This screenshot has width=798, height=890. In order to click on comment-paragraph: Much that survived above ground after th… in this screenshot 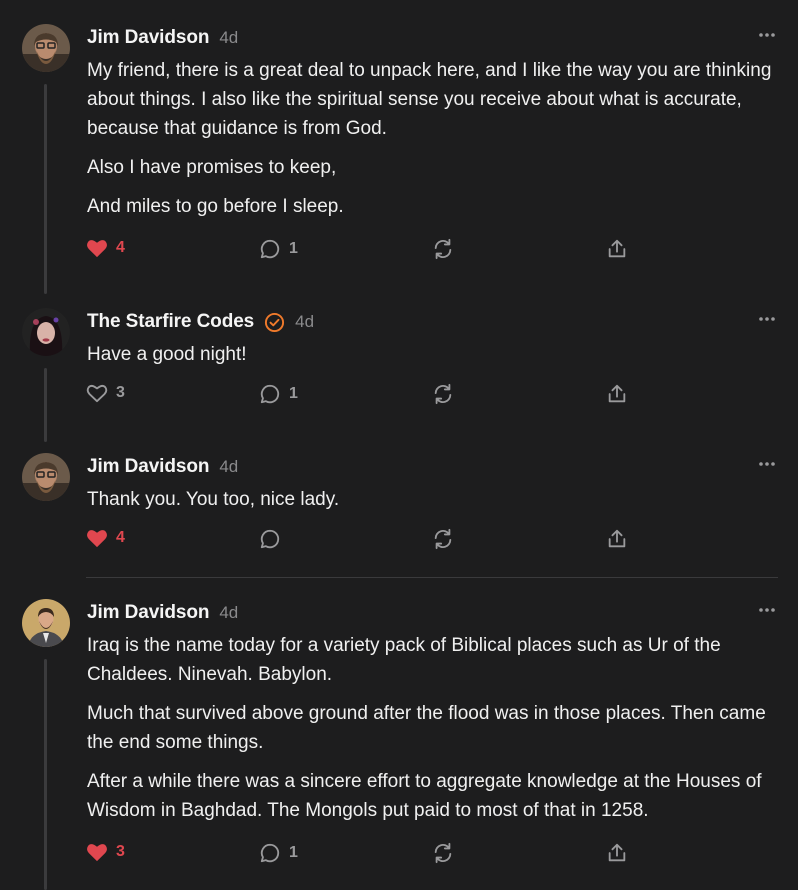, I will do `click(426, 728)`.